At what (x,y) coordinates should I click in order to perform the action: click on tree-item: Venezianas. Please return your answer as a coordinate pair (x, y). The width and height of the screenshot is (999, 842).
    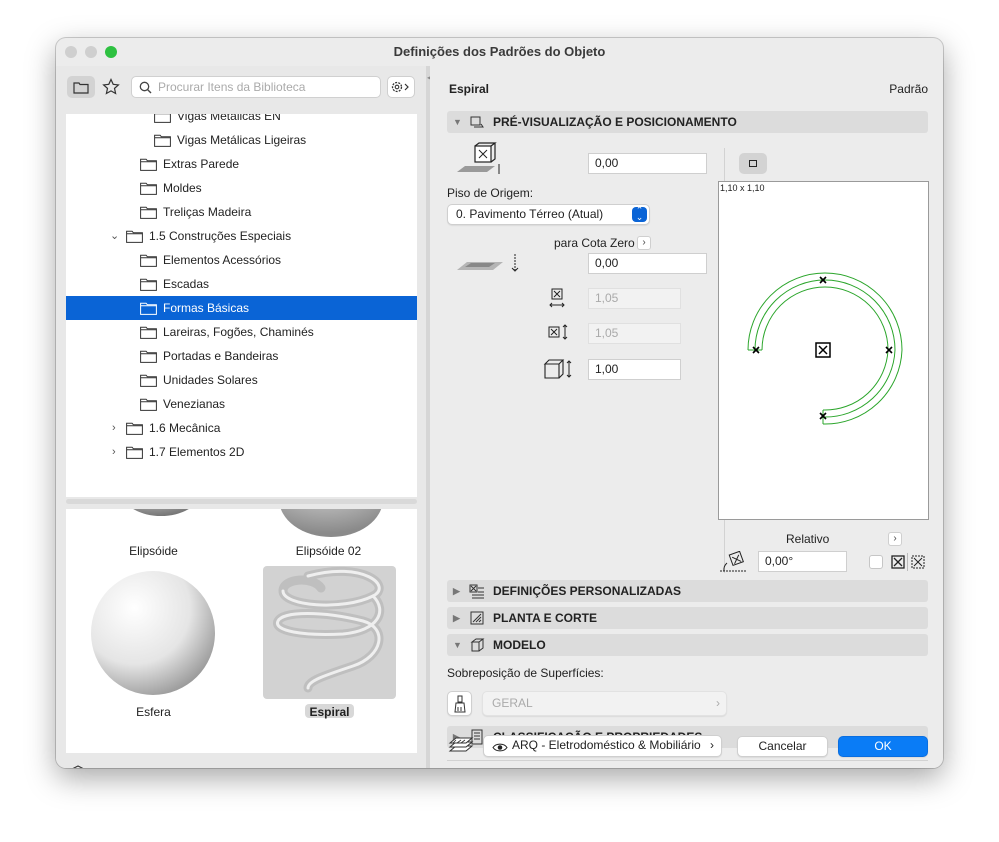
    Looking at the image, I should click on (241, 404).